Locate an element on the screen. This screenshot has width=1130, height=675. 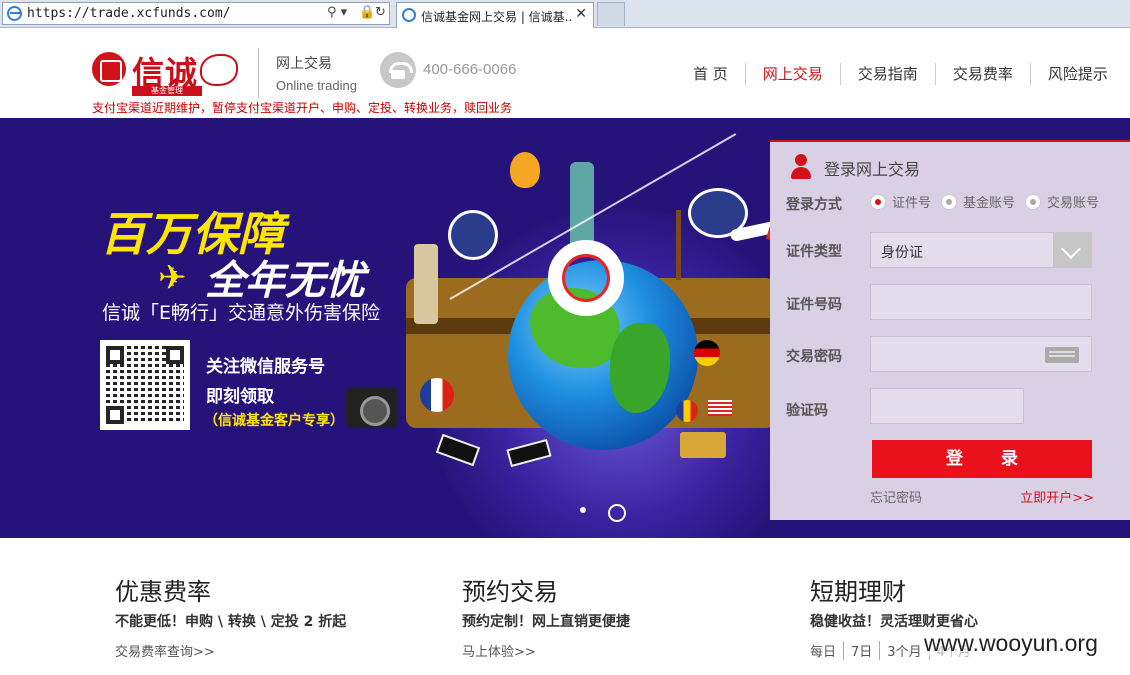
feature-title: 预约交易 is located at coordinates (510, 592).